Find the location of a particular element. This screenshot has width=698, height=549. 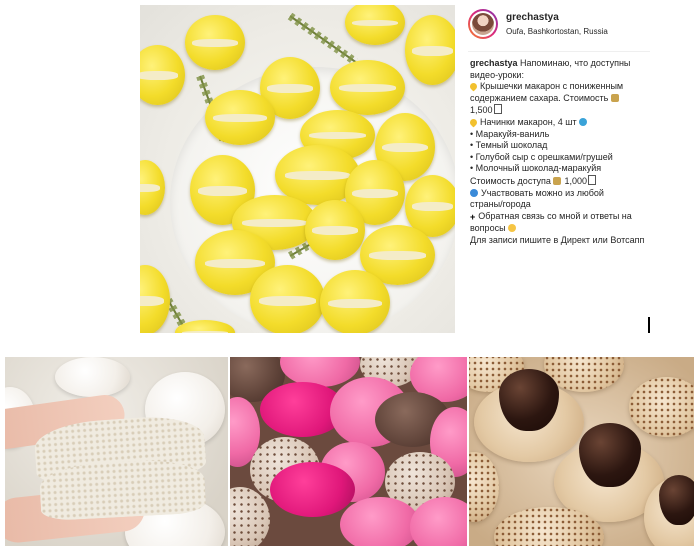

text-cursor is located at coordinates (649, 325).